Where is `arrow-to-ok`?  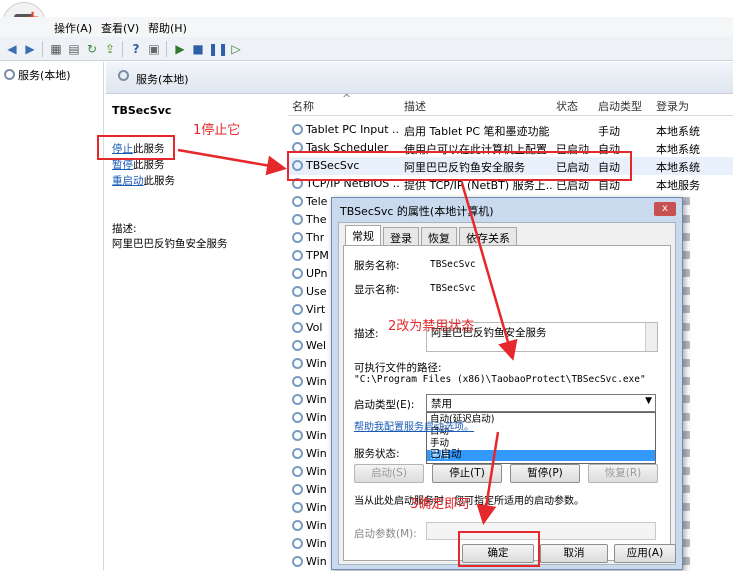
arrow-to-ok is located at coordinates (488, 478).